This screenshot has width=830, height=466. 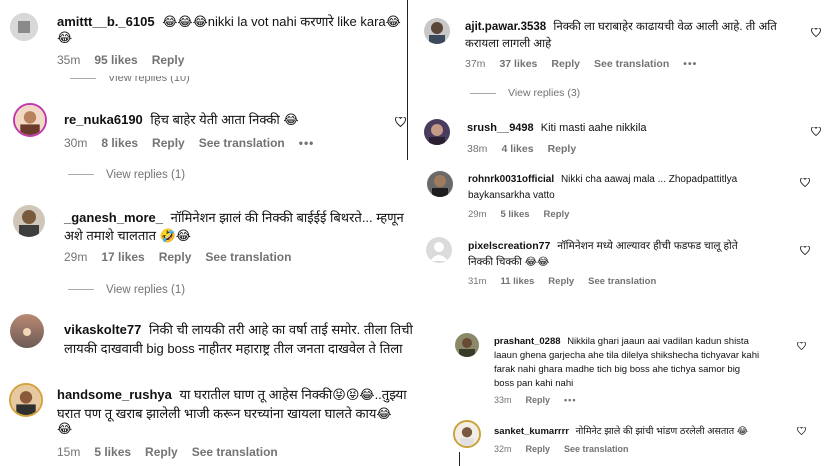 What do you see at coordinates (76, 143) in the screenshot?
I see `comment-time: 30m` at bounding box center [76, 143].